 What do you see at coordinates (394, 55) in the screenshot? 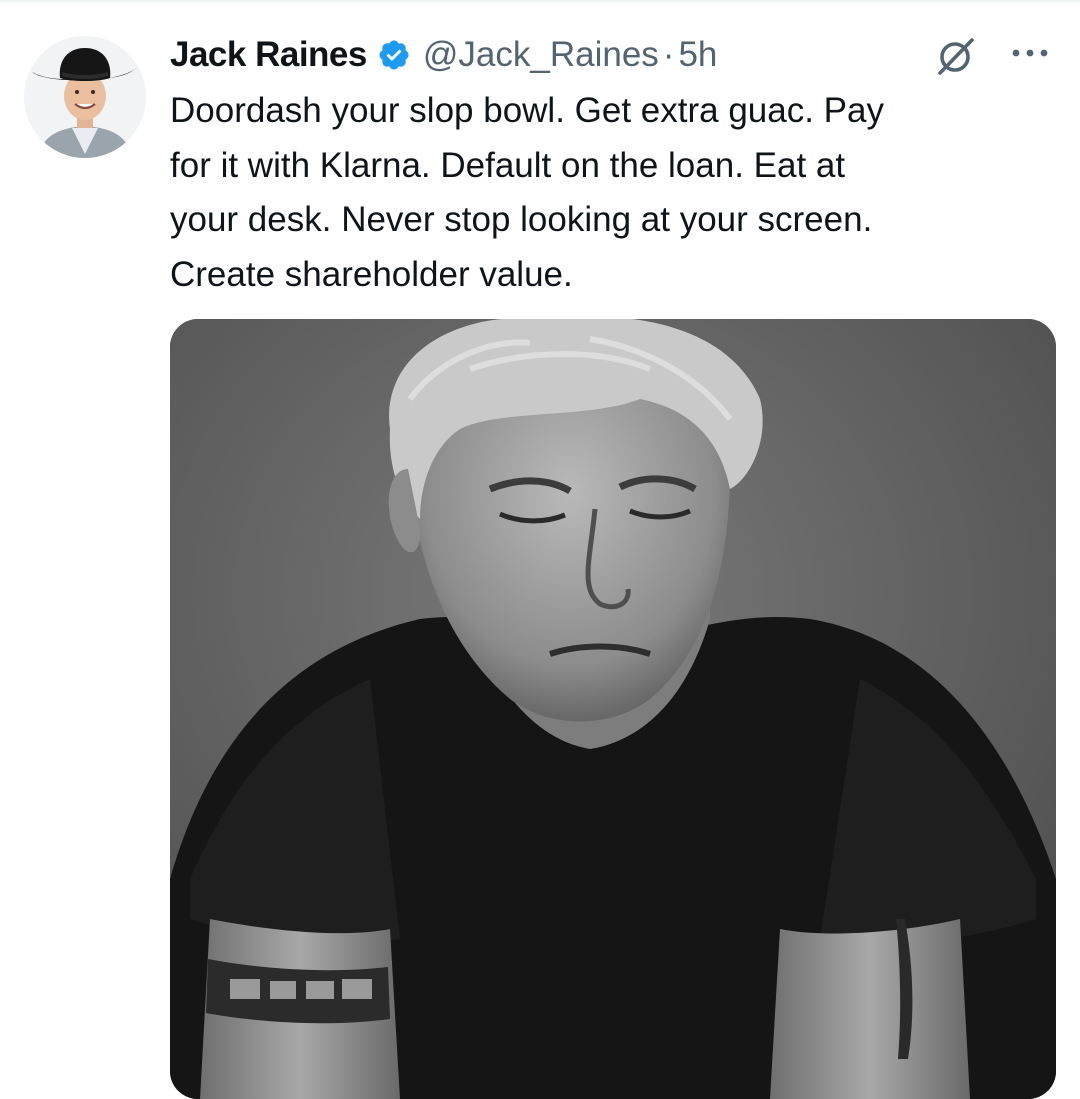
I see `verified-badge-icon` at bounding box center [394, 55].